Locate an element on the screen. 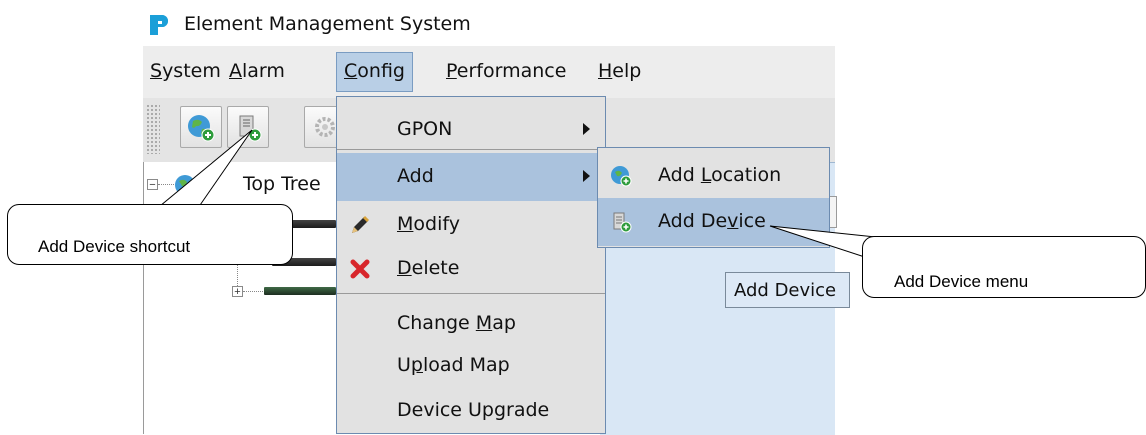  callout-shortcut-text: Add Device shortcut is located at coordinates (114, 246).